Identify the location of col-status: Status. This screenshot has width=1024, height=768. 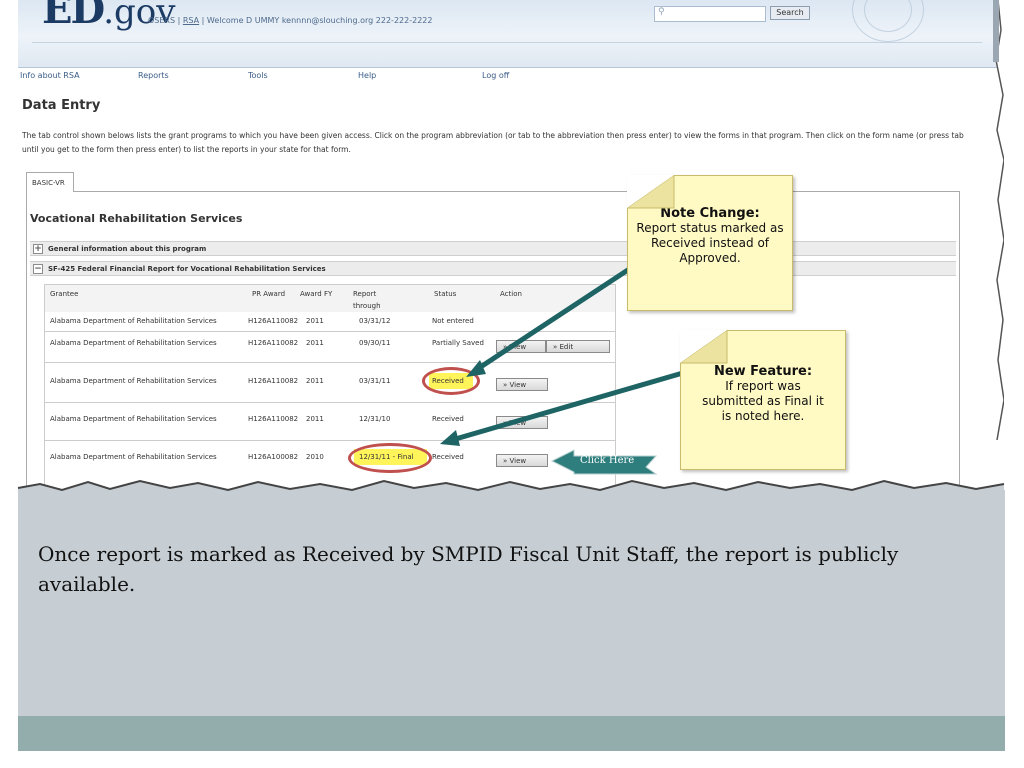
(445, 294).